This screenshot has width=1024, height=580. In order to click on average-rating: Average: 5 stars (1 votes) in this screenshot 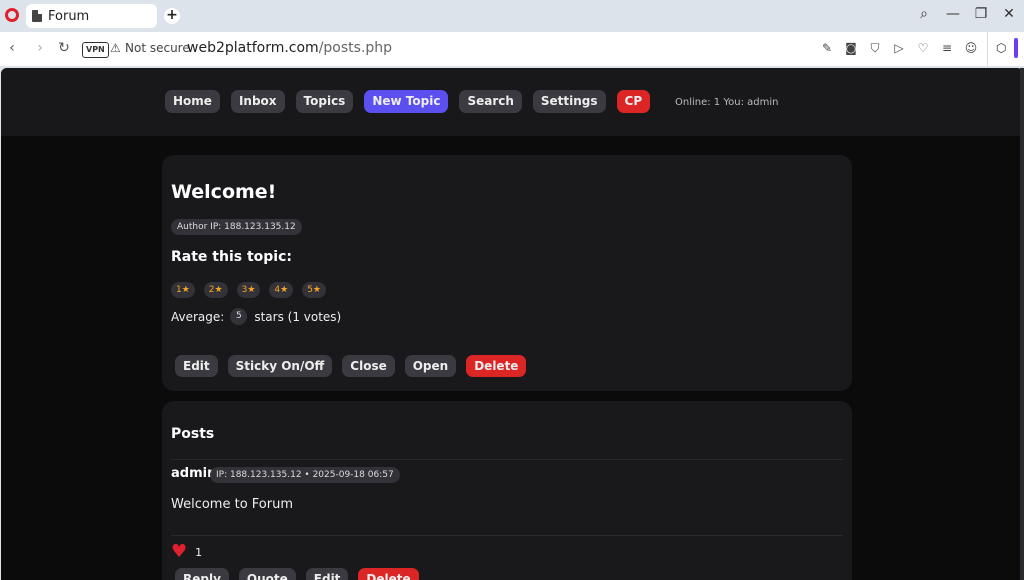, I will do `click(256, 316)`.